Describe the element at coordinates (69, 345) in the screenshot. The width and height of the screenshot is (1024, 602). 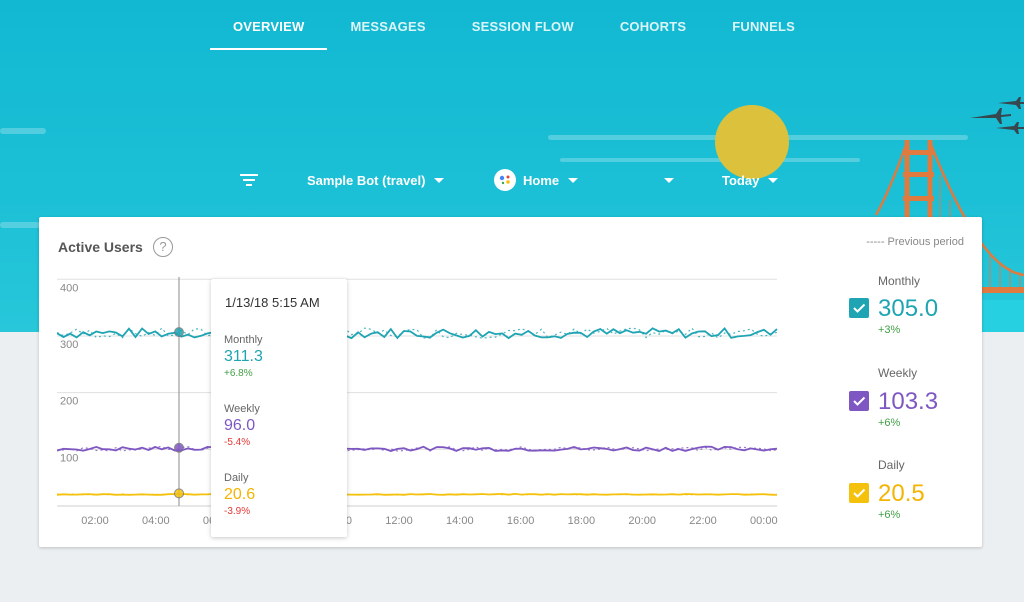
I see `y-tick-label: 300` at that location.